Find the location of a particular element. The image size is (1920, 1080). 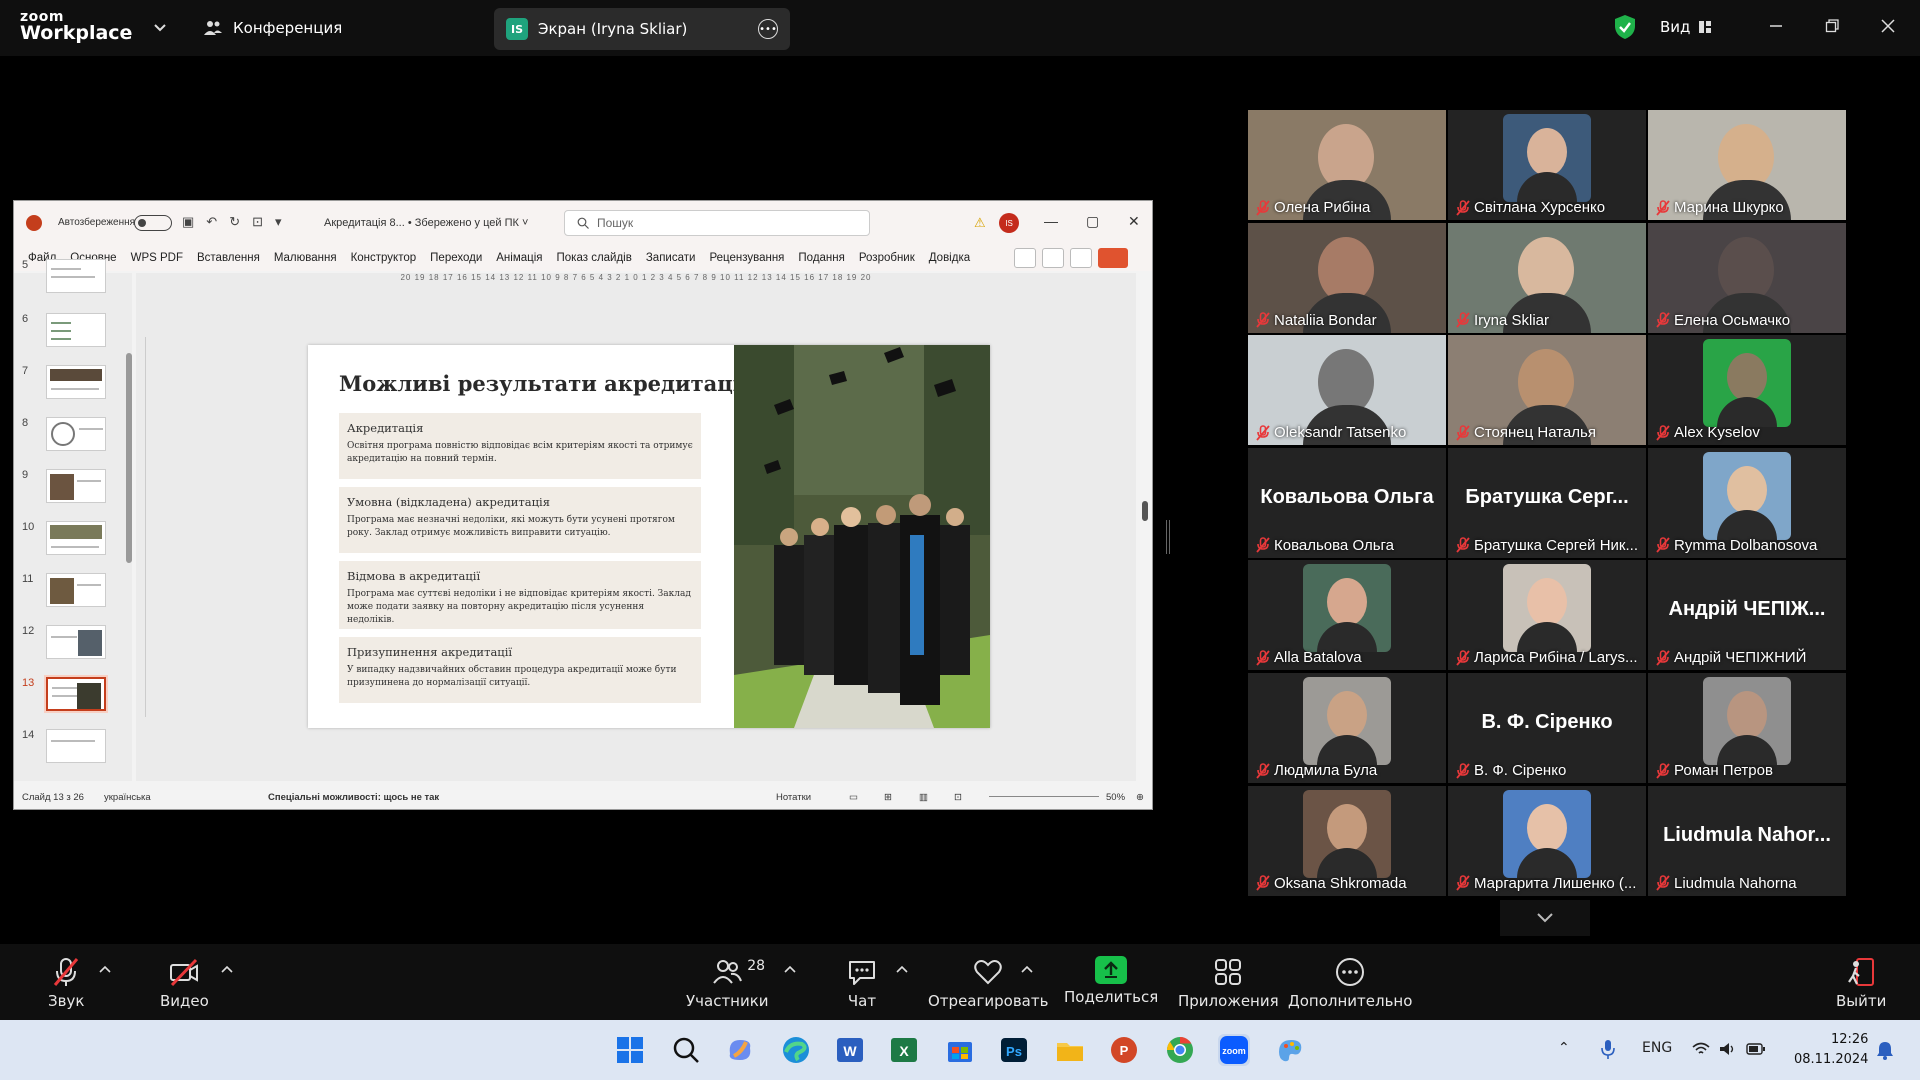

thumbnail-scrollbar is located at coordinates (129, 458).